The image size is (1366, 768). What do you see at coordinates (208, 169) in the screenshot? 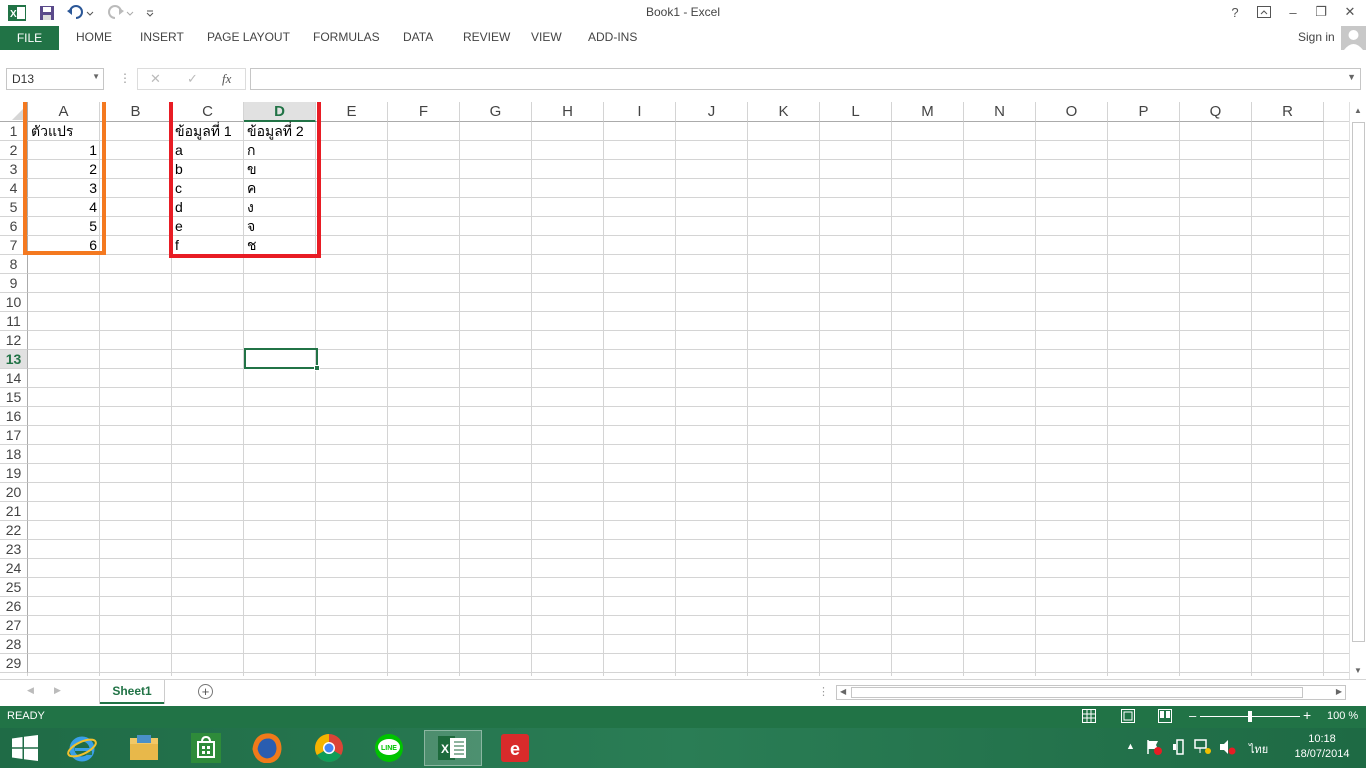
I see `cell-c3: b` at bounding box center [208, 169].